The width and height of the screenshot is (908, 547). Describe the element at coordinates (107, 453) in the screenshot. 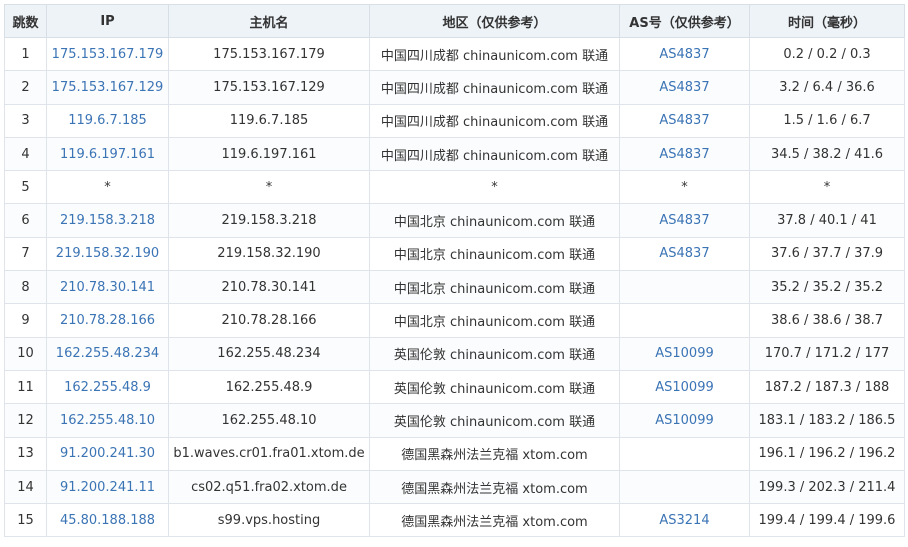

I see `ip-link: 91.200.241.30` at that location.